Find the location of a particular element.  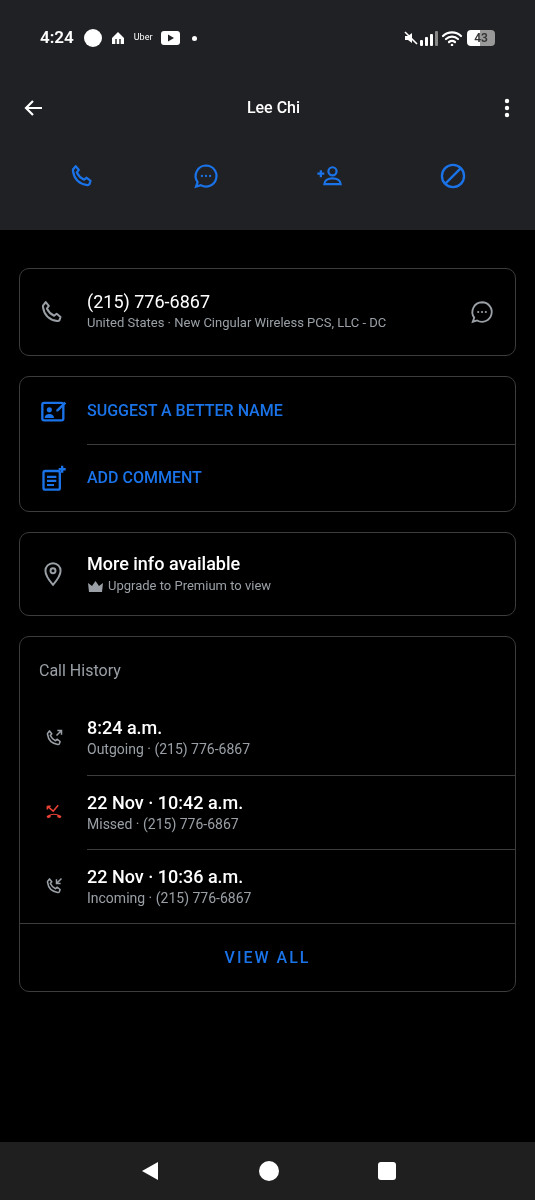

uber-app-label: Uber is located at coordinates (143, 38).